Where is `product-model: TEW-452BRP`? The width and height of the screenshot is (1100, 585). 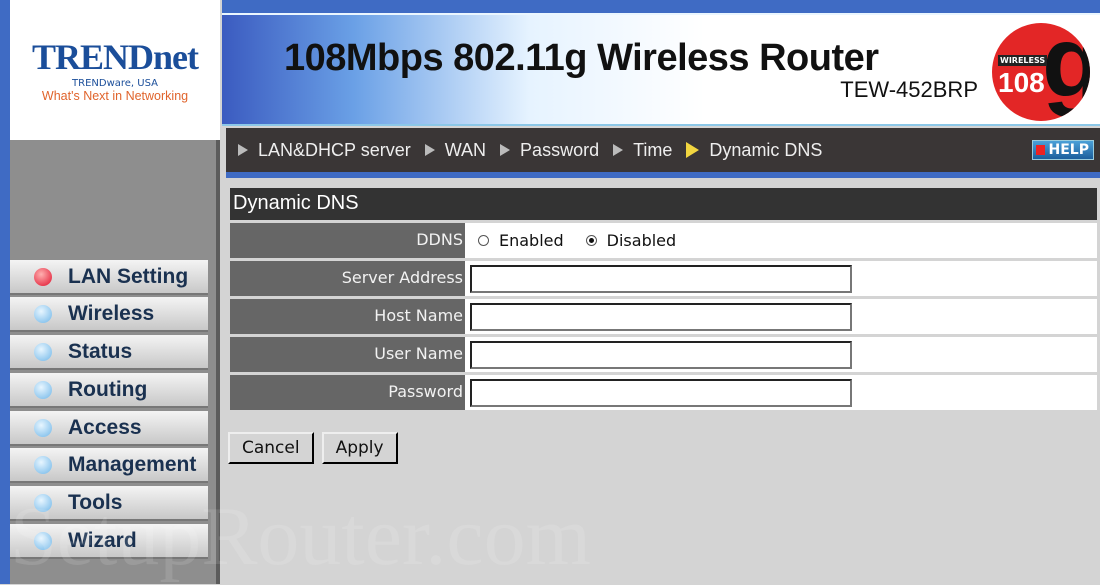 product-model: TEW-452BRP is located at coordinates (909, 89).